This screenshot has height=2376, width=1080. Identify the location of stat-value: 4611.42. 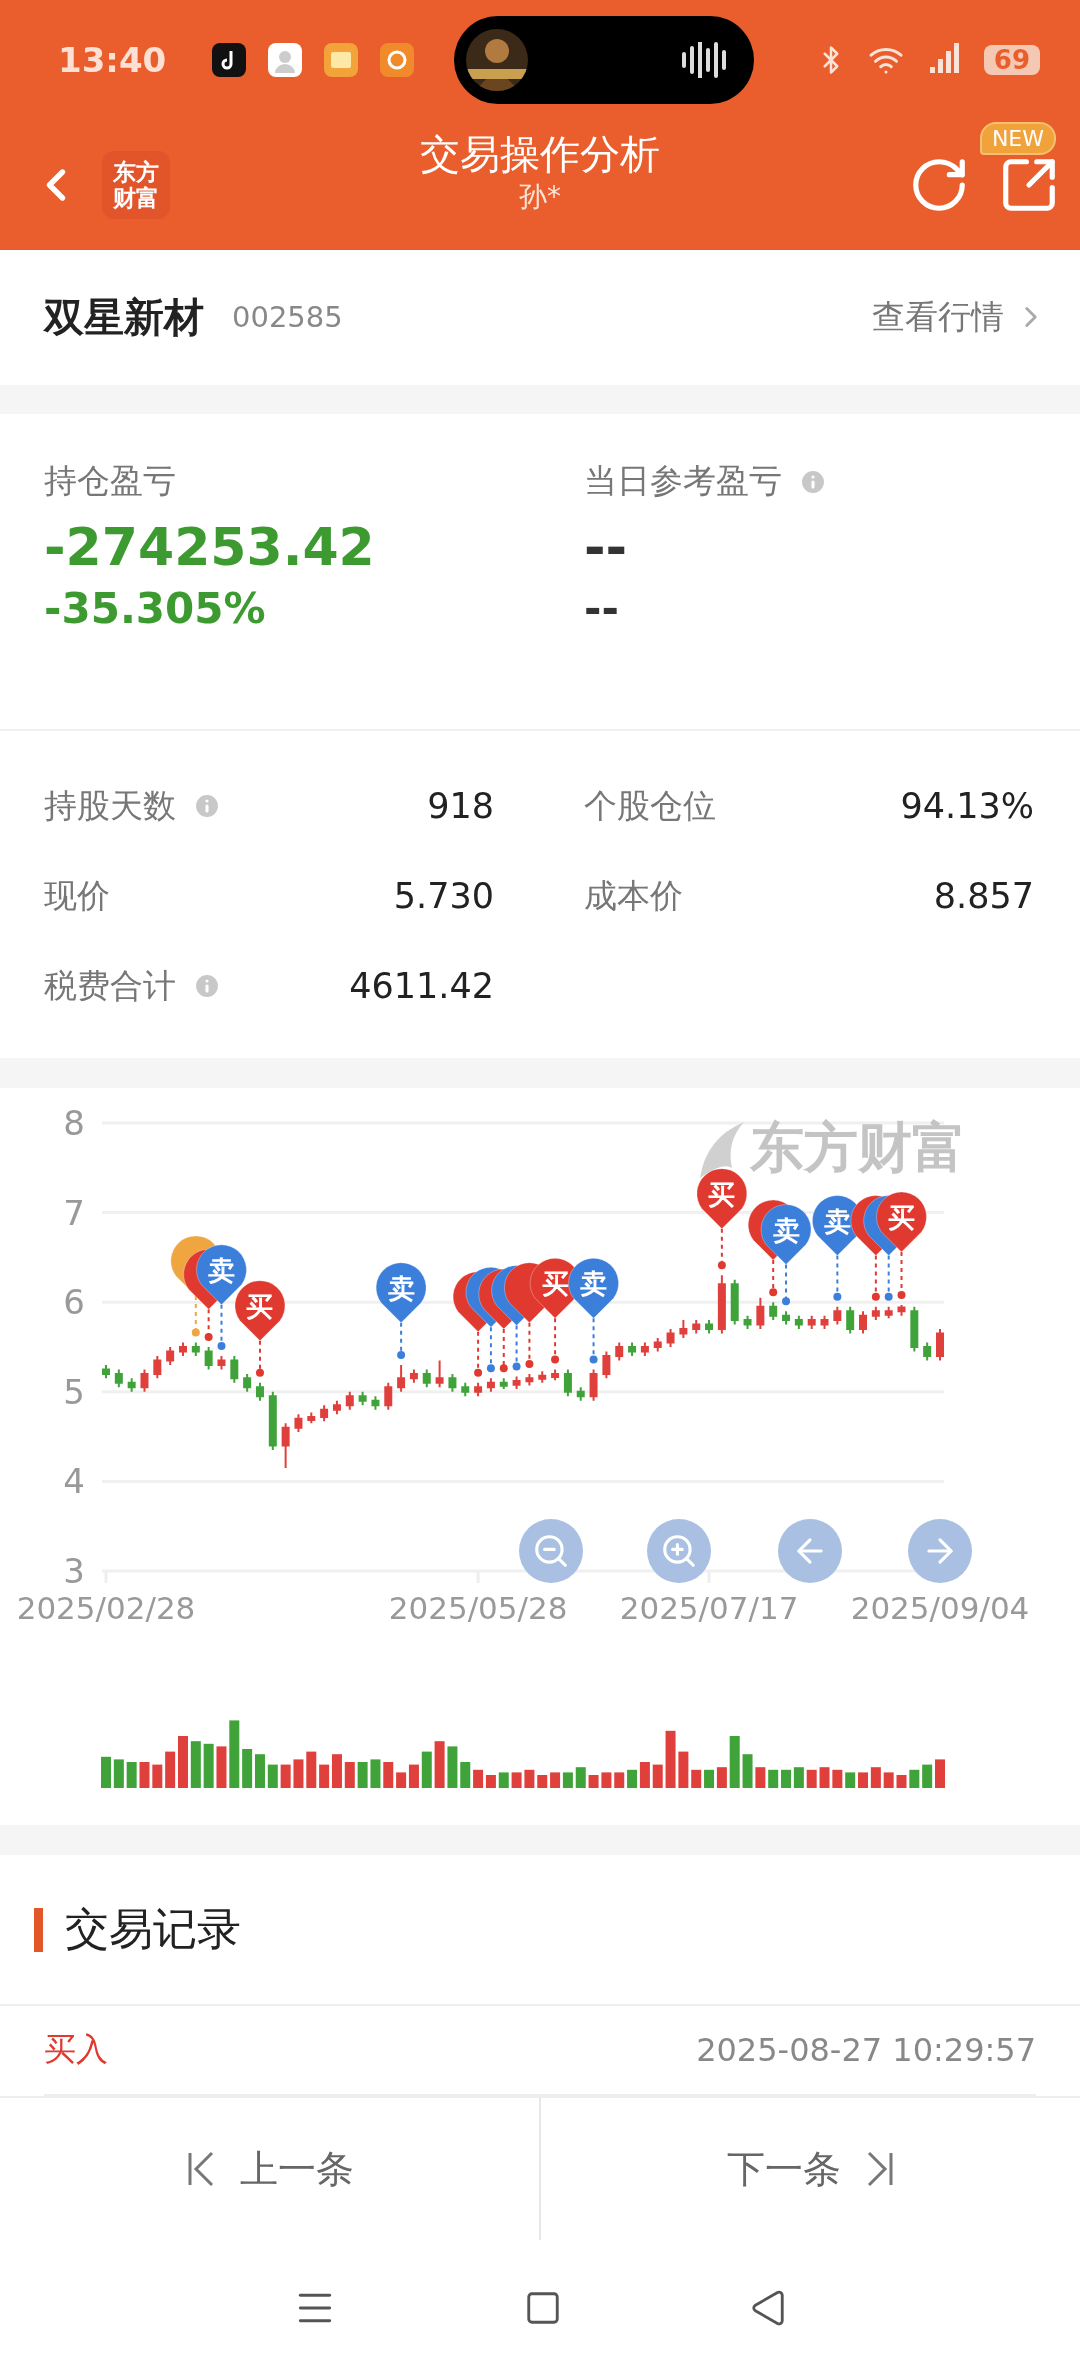
(421, 986).